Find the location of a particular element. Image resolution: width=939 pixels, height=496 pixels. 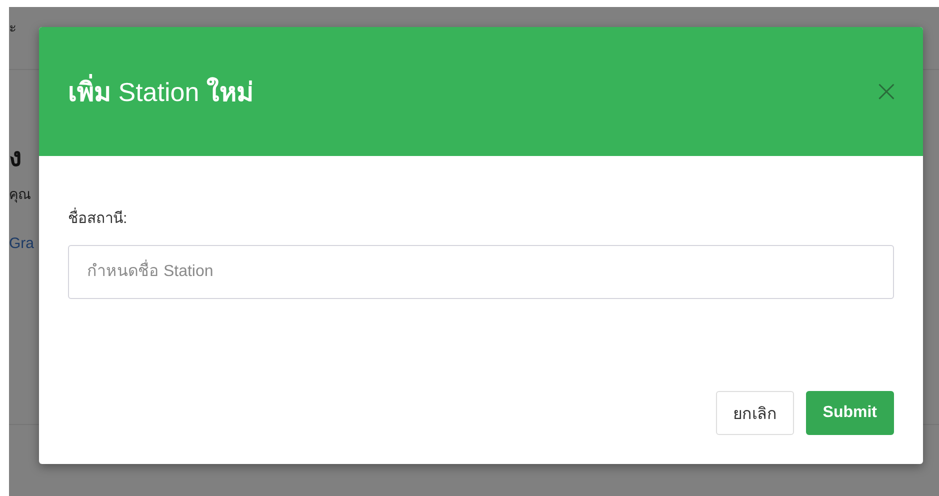

close-button: × is located at coordinates (886, 92).